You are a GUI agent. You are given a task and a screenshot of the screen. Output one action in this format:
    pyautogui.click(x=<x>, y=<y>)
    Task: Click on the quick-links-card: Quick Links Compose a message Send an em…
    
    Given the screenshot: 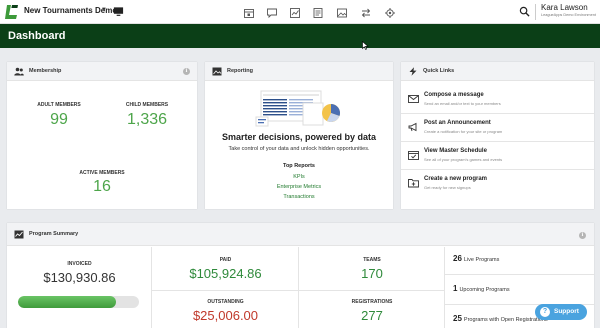 What is the action you would take?
    pyautogui.click(x=497, y=135)
    